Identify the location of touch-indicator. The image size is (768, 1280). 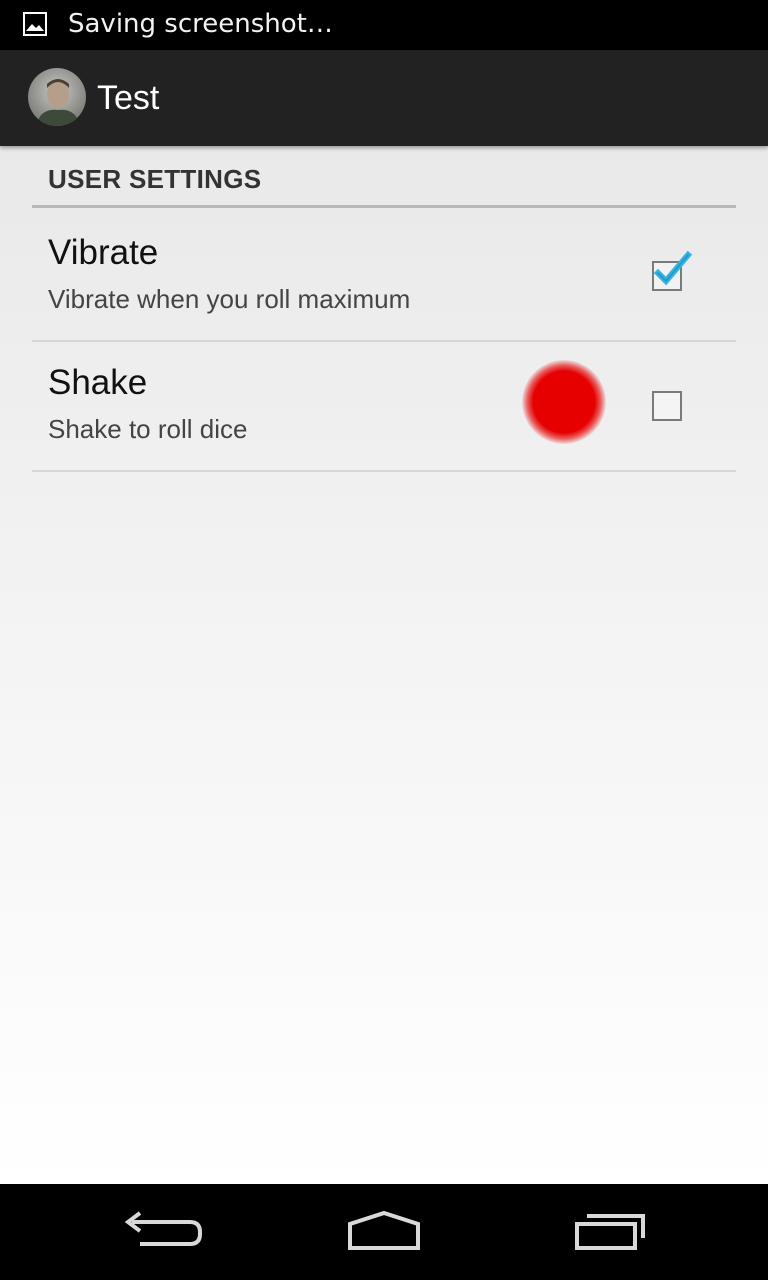
(564, 402).